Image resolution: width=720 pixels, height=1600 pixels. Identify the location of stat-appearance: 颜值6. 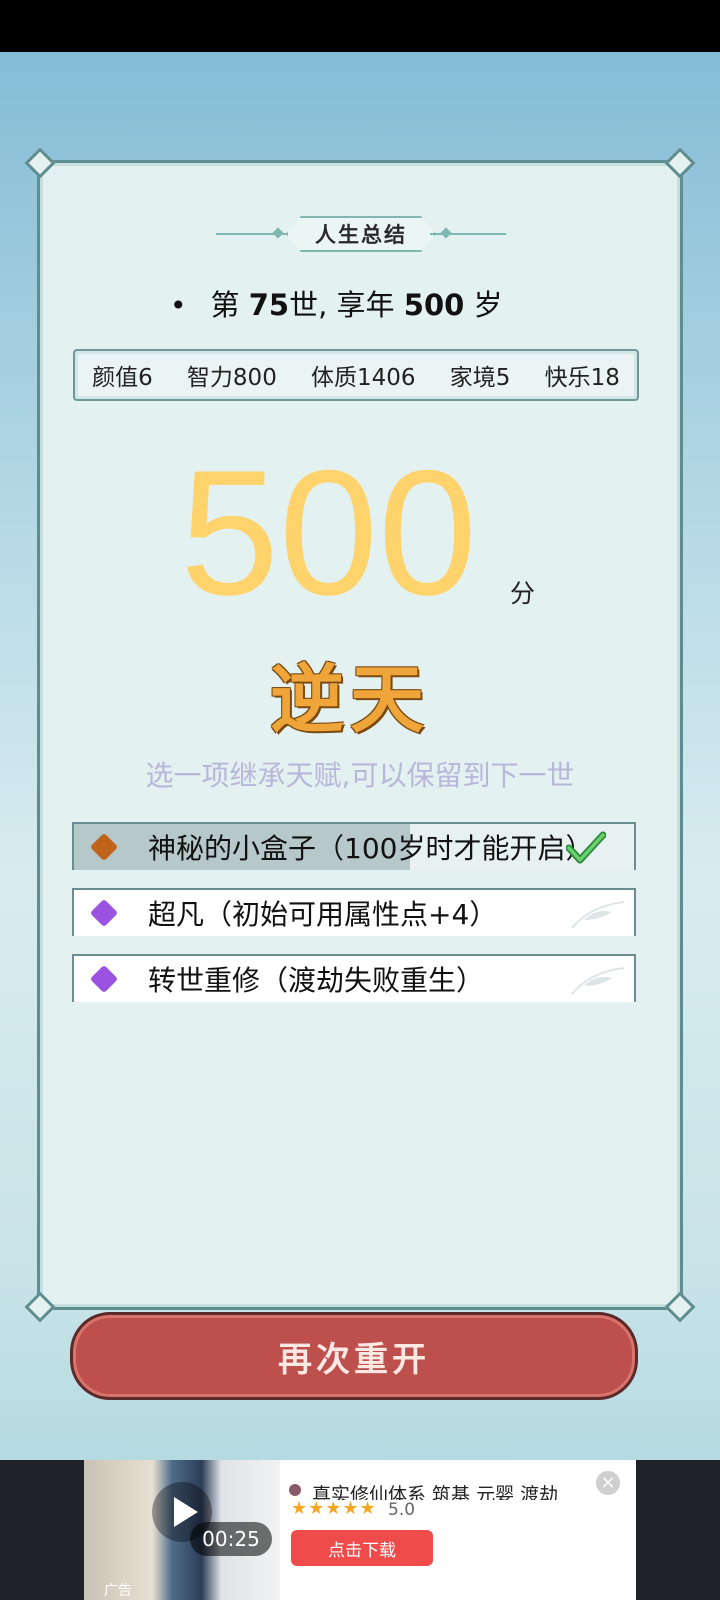
(122, 378).